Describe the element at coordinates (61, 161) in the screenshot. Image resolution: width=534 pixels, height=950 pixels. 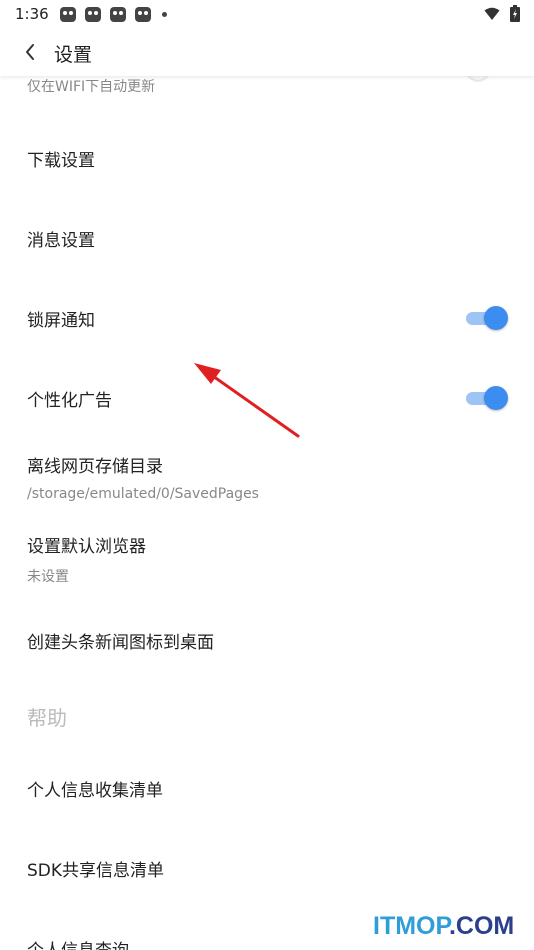
I see `setting-download-label: 下载设置` at that location.